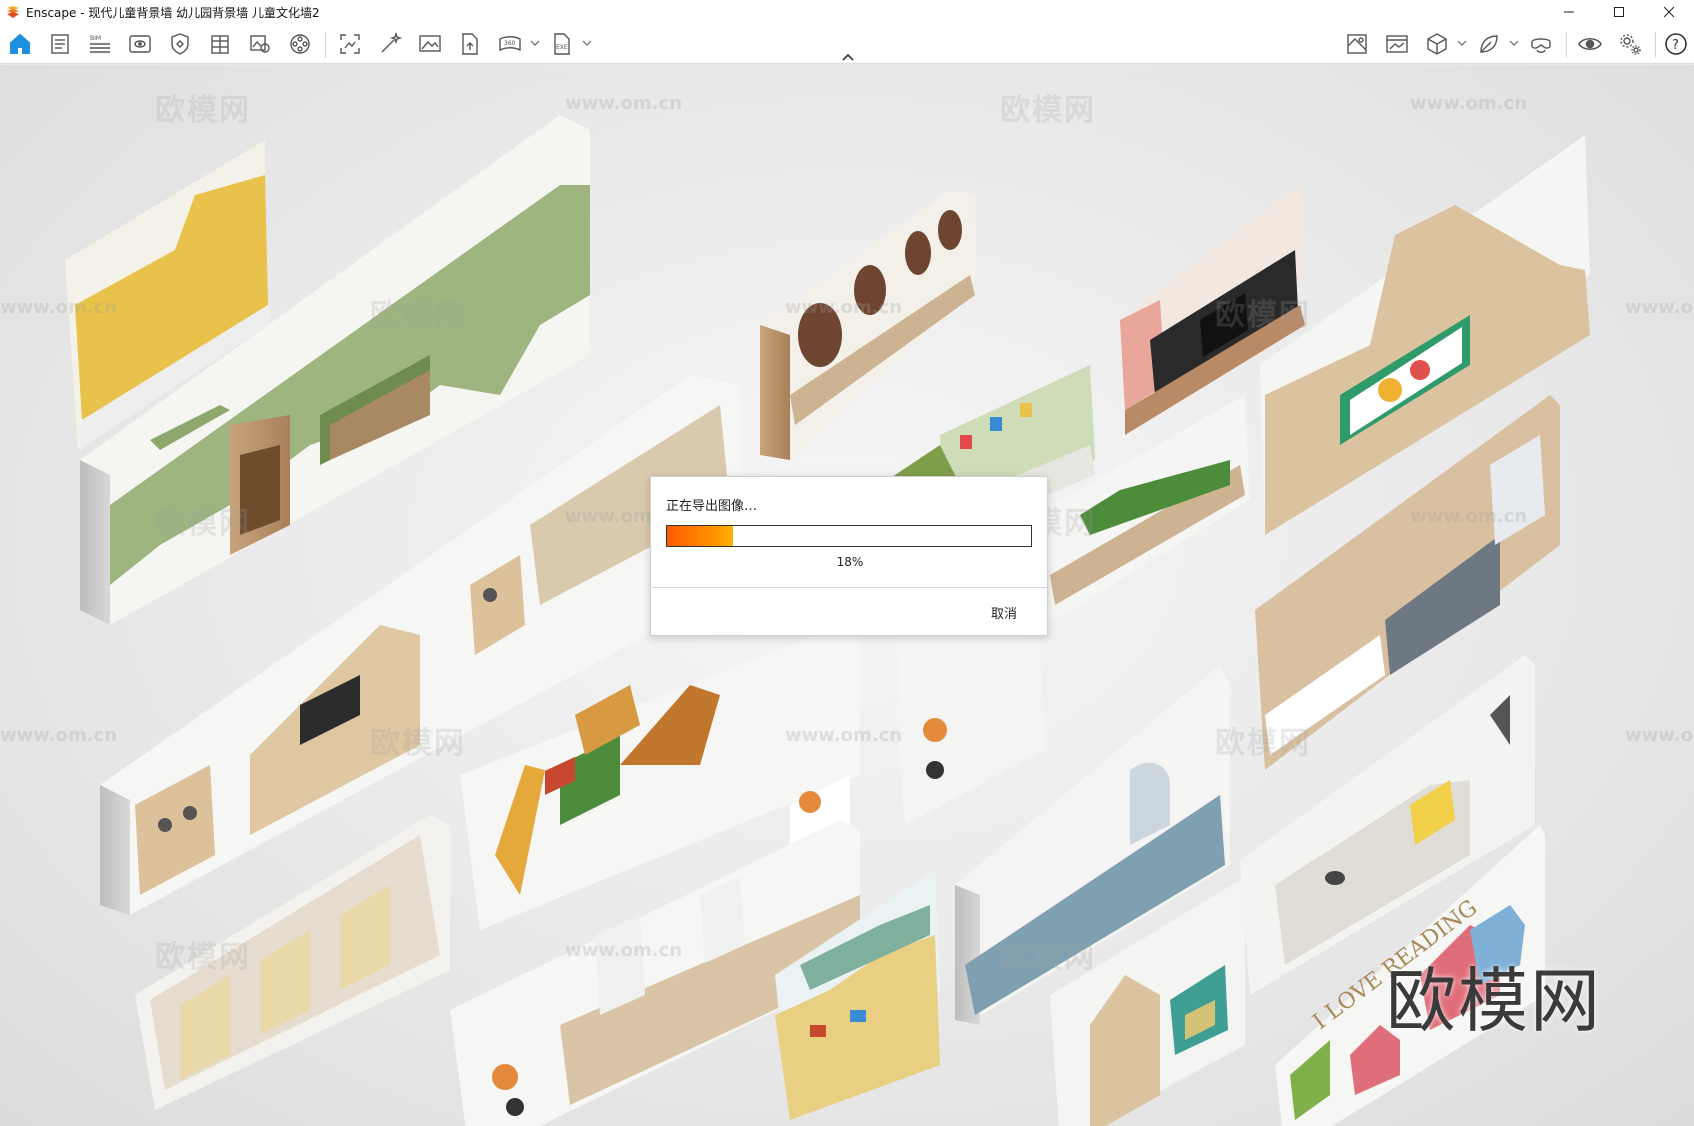 The height and width of the screenshot is (1126, 1694). What do you see at coordinates (13, 12) in the screenshot?
I see `enscape-logo-icon` at bounding box center [13, 12].